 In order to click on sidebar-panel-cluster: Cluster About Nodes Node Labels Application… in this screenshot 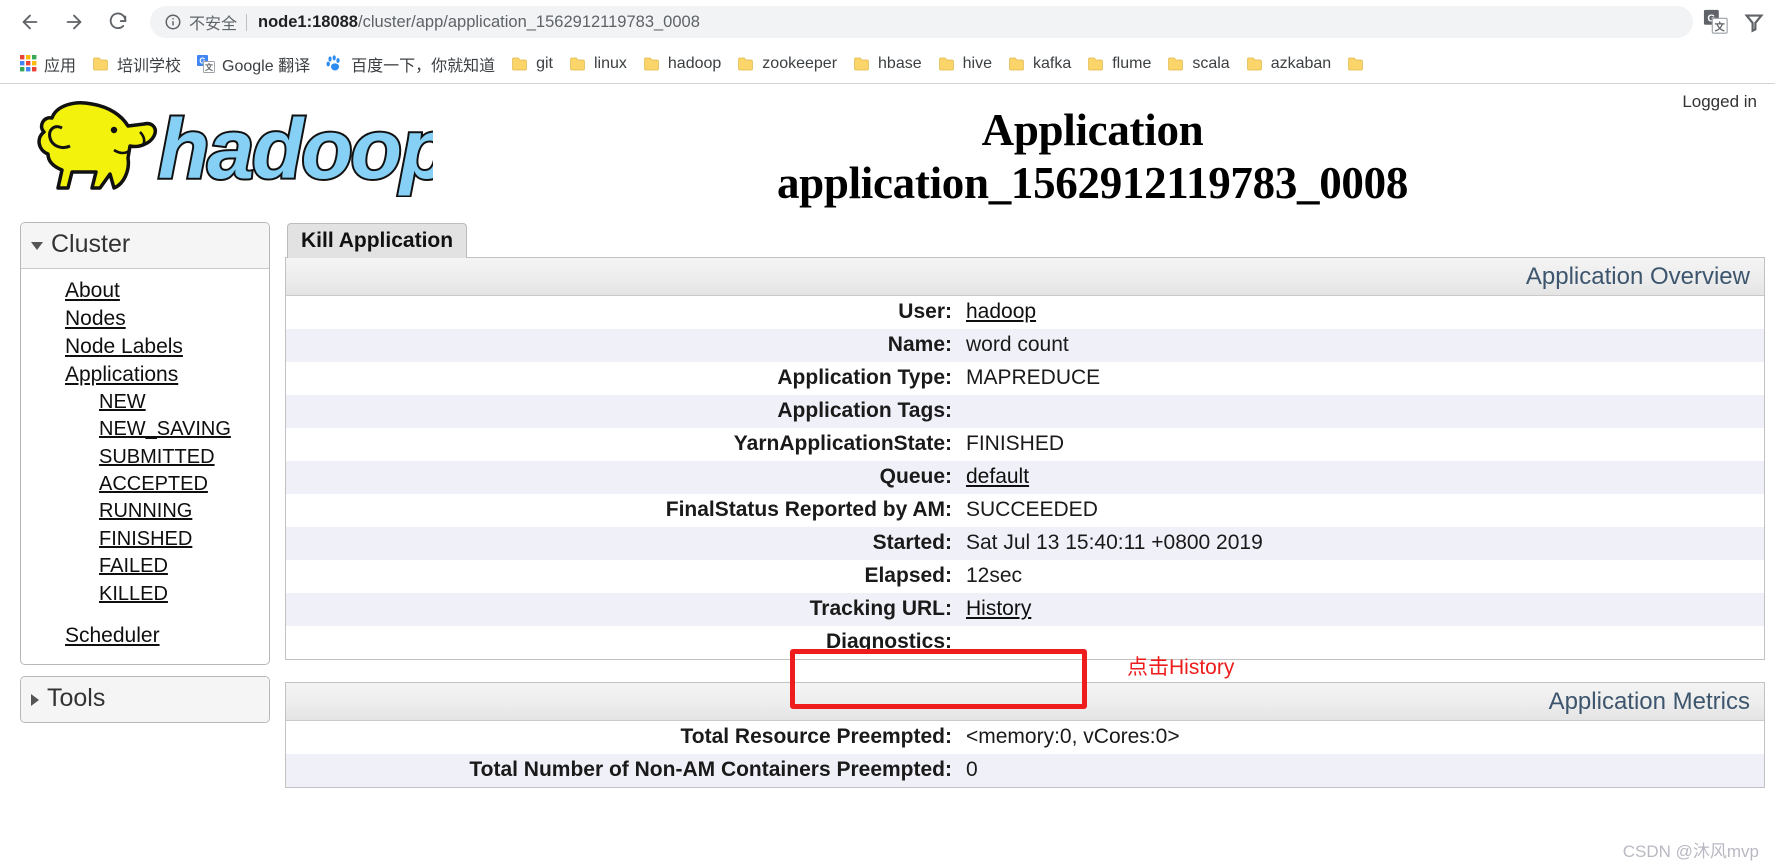, I will do `click(145, 443)`.